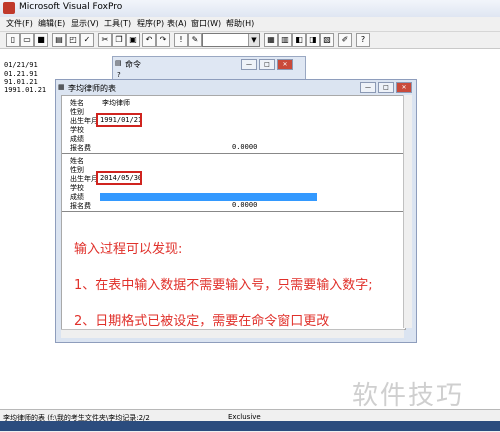 This screenshot has height=432, width=500. I want to click on browse-window-title: 李均律师的表, so click(92, 88).